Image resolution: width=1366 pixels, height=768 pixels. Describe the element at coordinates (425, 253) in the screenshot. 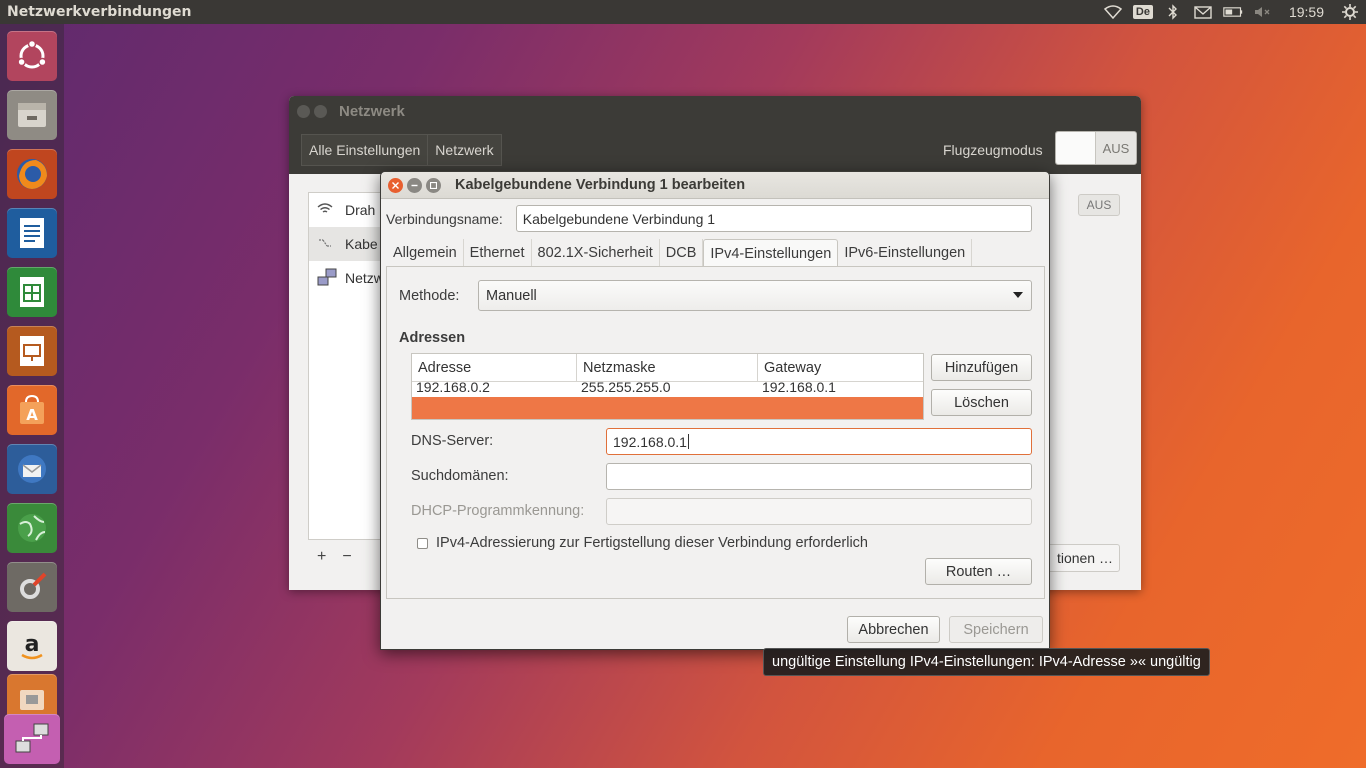

I see `tab-allgemein: Allgemein` at that location.